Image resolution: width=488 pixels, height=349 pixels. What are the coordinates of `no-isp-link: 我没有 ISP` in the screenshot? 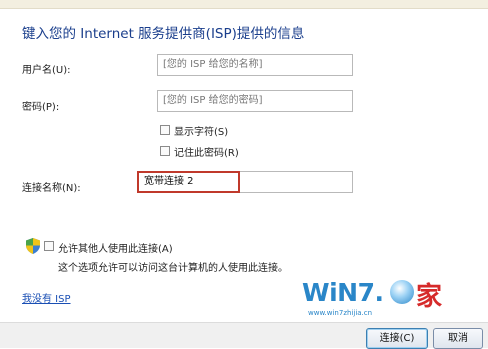 It's located at (46, 297).